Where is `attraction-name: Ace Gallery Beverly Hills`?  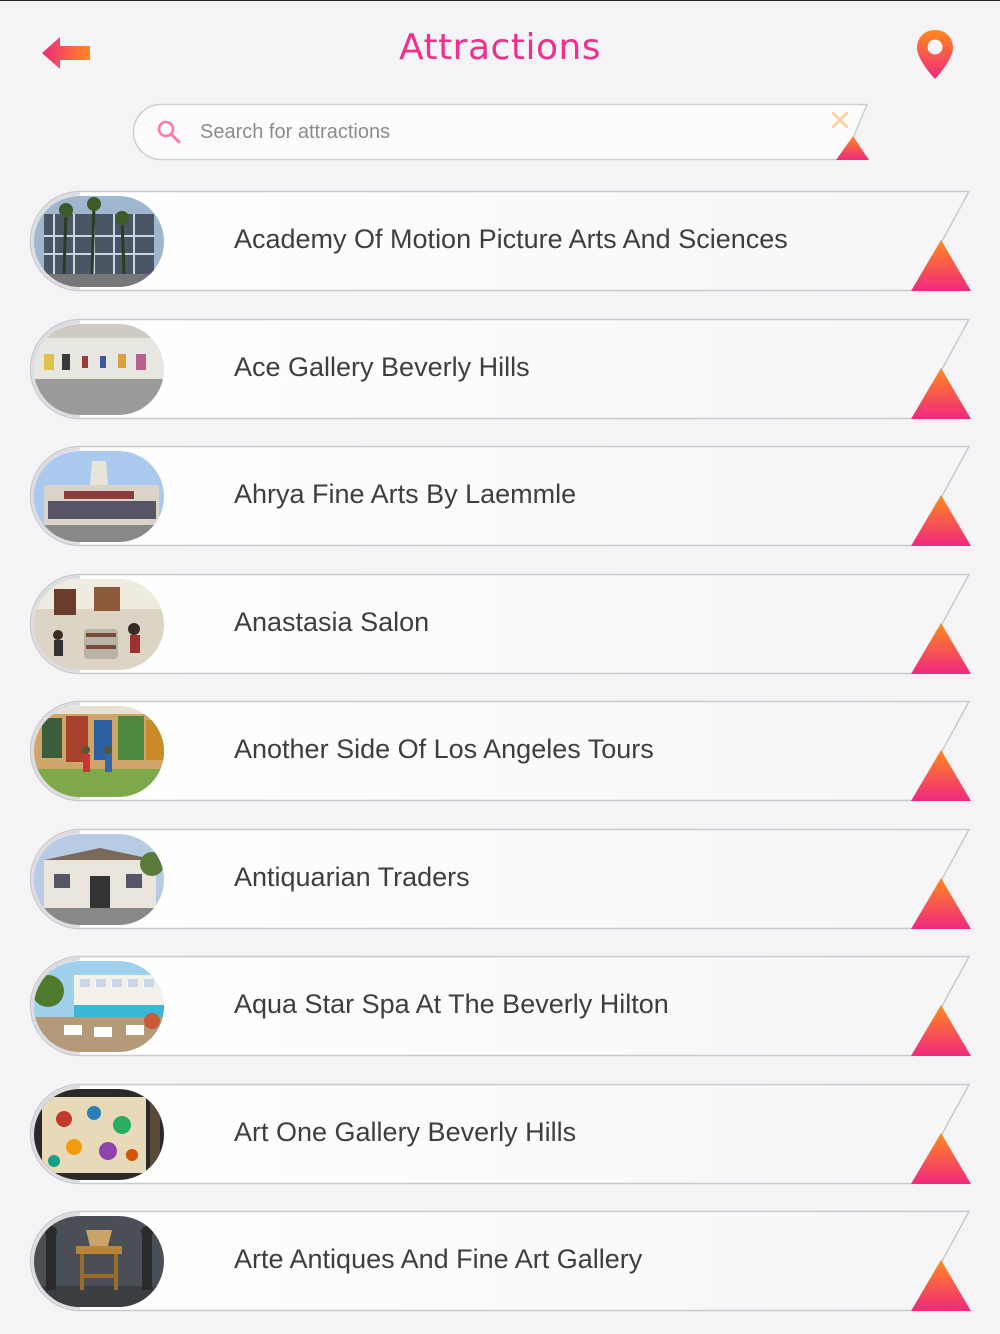
attraction-name: Ace Gallery Beverly Hills is located at coordinates (382, 366).